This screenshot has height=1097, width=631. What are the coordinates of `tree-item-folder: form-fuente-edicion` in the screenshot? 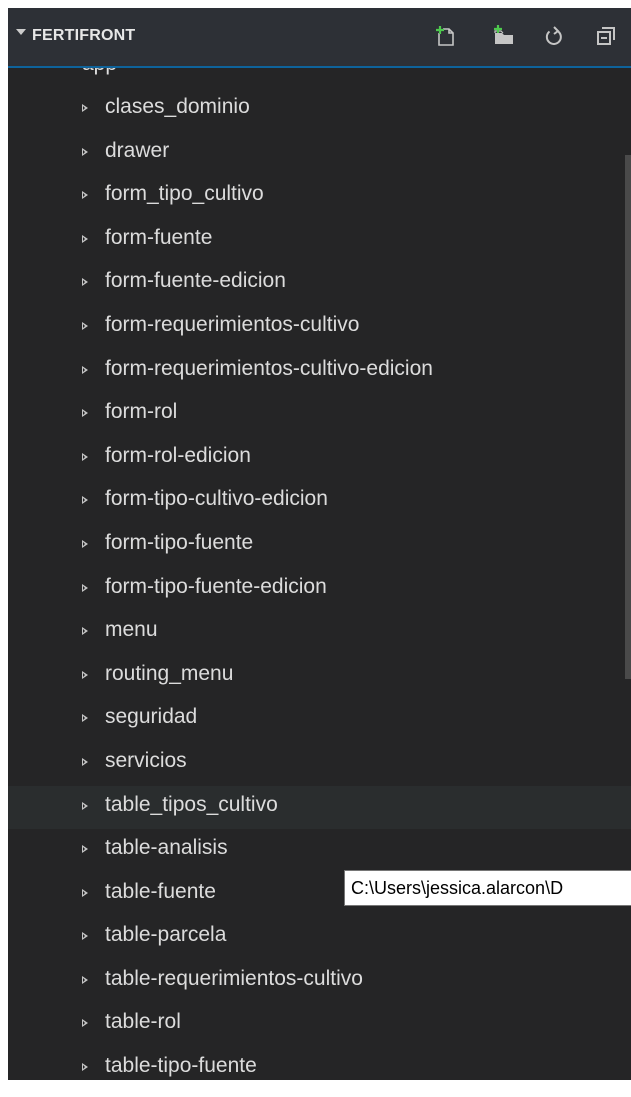 It's located at (319, 284).